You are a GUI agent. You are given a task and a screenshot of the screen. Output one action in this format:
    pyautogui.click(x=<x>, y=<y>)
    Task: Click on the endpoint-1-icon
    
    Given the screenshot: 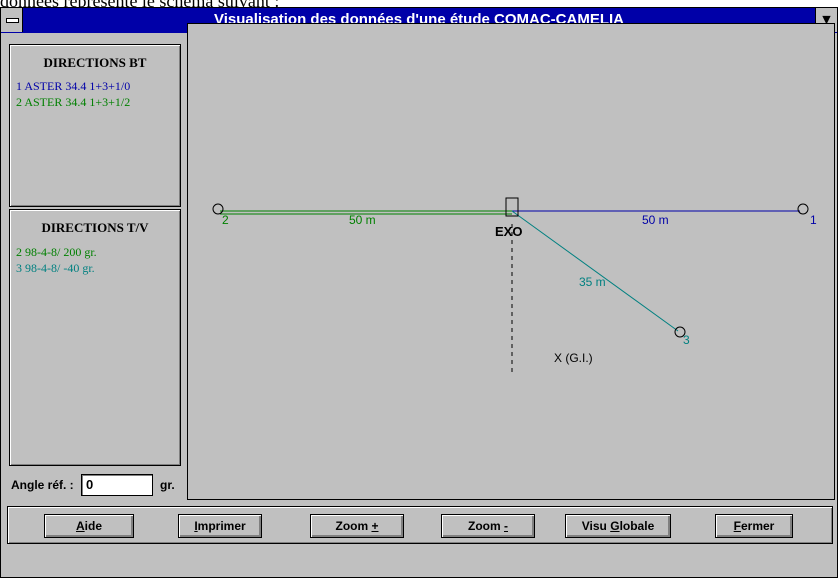 What is the action you would take?
    pyautogui.click(x=803, y=209)
    